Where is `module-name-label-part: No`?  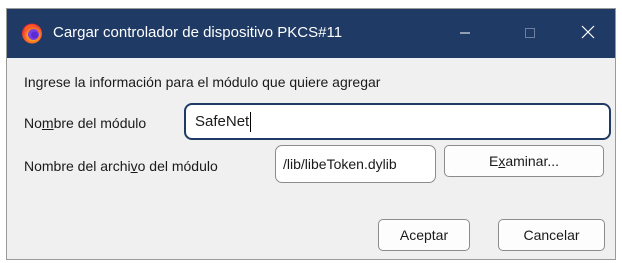 module-name-label-part: No is located at coordinates (33, 123).